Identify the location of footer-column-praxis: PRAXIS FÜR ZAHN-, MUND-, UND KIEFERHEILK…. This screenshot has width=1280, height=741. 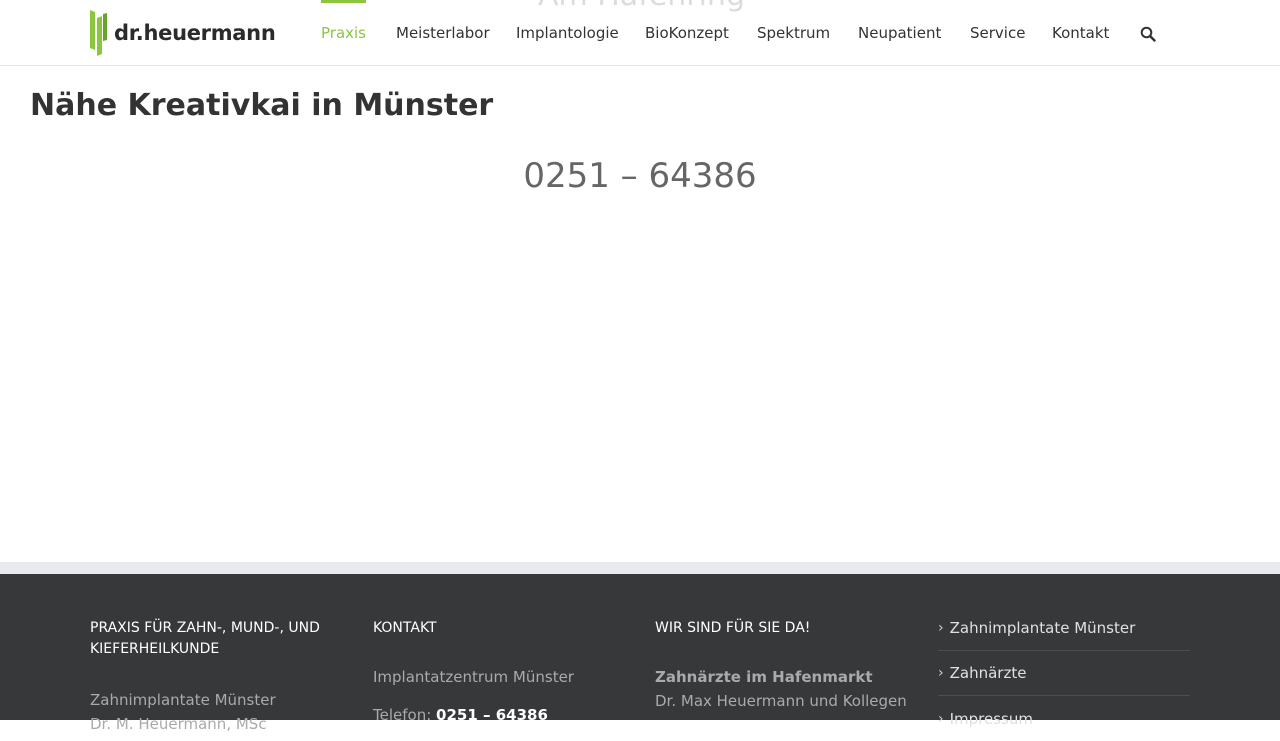
(215, 677).